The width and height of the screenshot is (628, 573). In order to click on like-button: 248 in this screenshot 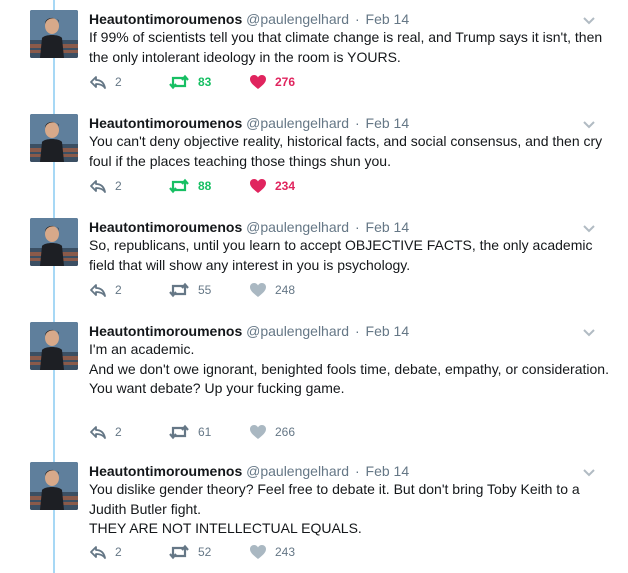, I will do `click(272, 290)`.